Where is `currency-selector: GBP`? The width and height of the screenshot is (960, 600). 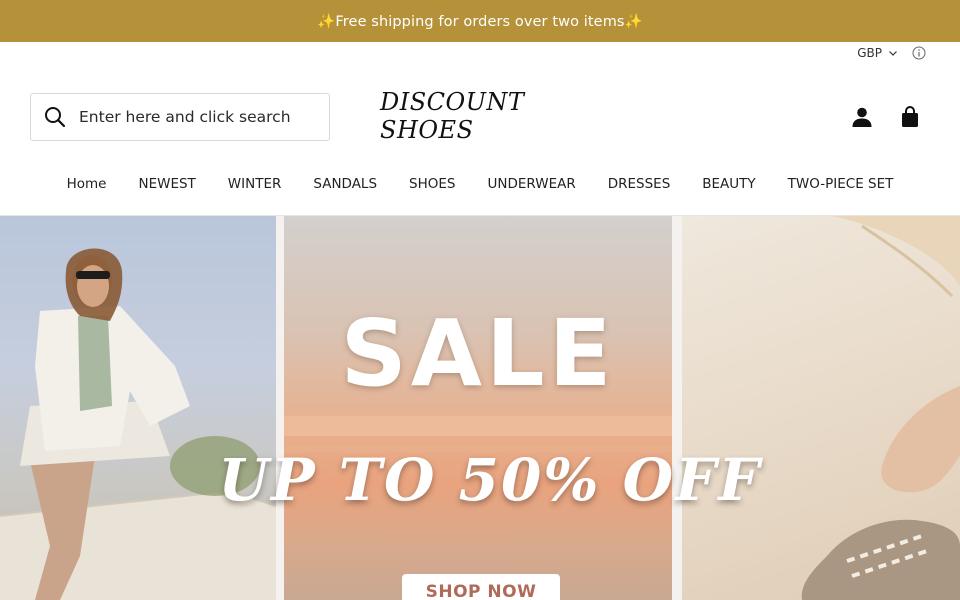 currency-selector: GBP is located at coordinates (891, 53).